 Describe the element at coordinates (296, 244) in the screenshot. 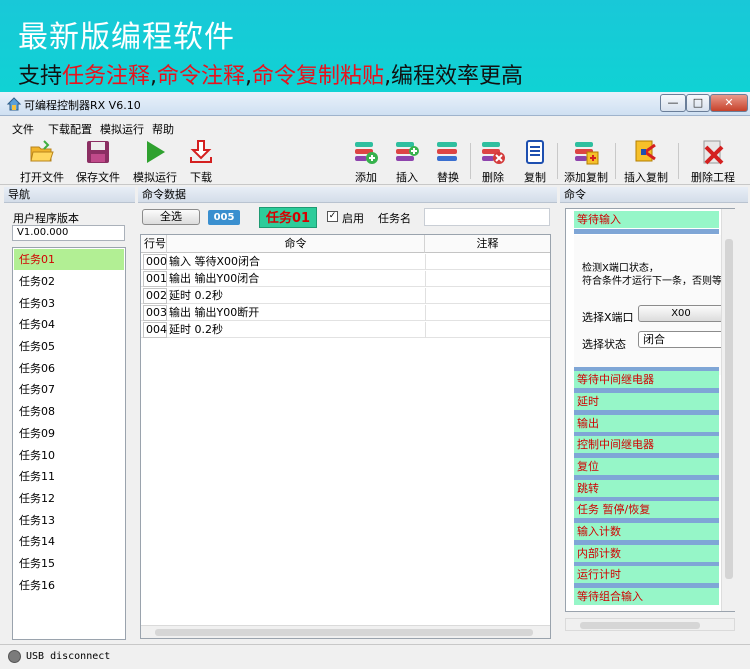

I see `column-header-command: 命令` at that location.